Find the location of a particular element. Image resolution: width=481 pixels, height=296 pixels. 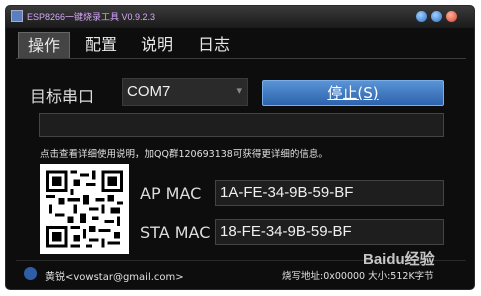

port-select: COM7 ▾ is located at coordinates (185, 92).